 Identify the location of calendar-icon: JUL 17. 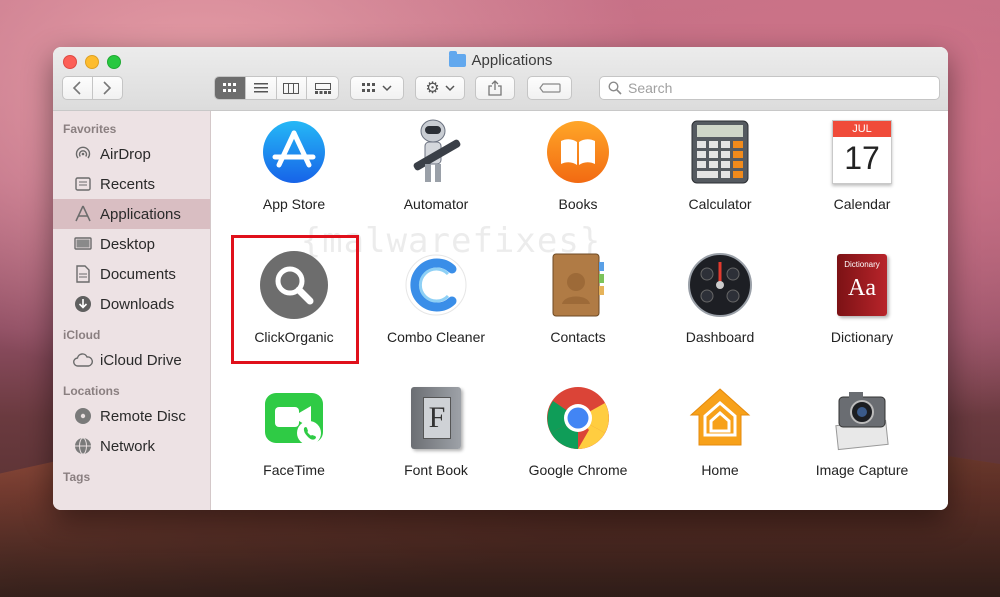
(862, 152).